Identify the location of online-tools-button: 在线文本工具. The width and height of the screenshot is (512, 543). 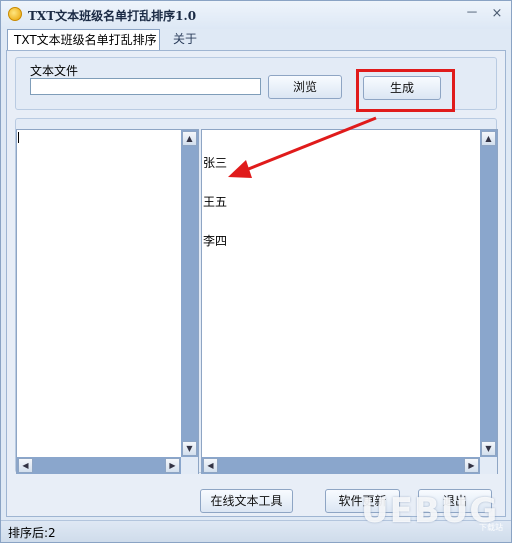
(246, 501).